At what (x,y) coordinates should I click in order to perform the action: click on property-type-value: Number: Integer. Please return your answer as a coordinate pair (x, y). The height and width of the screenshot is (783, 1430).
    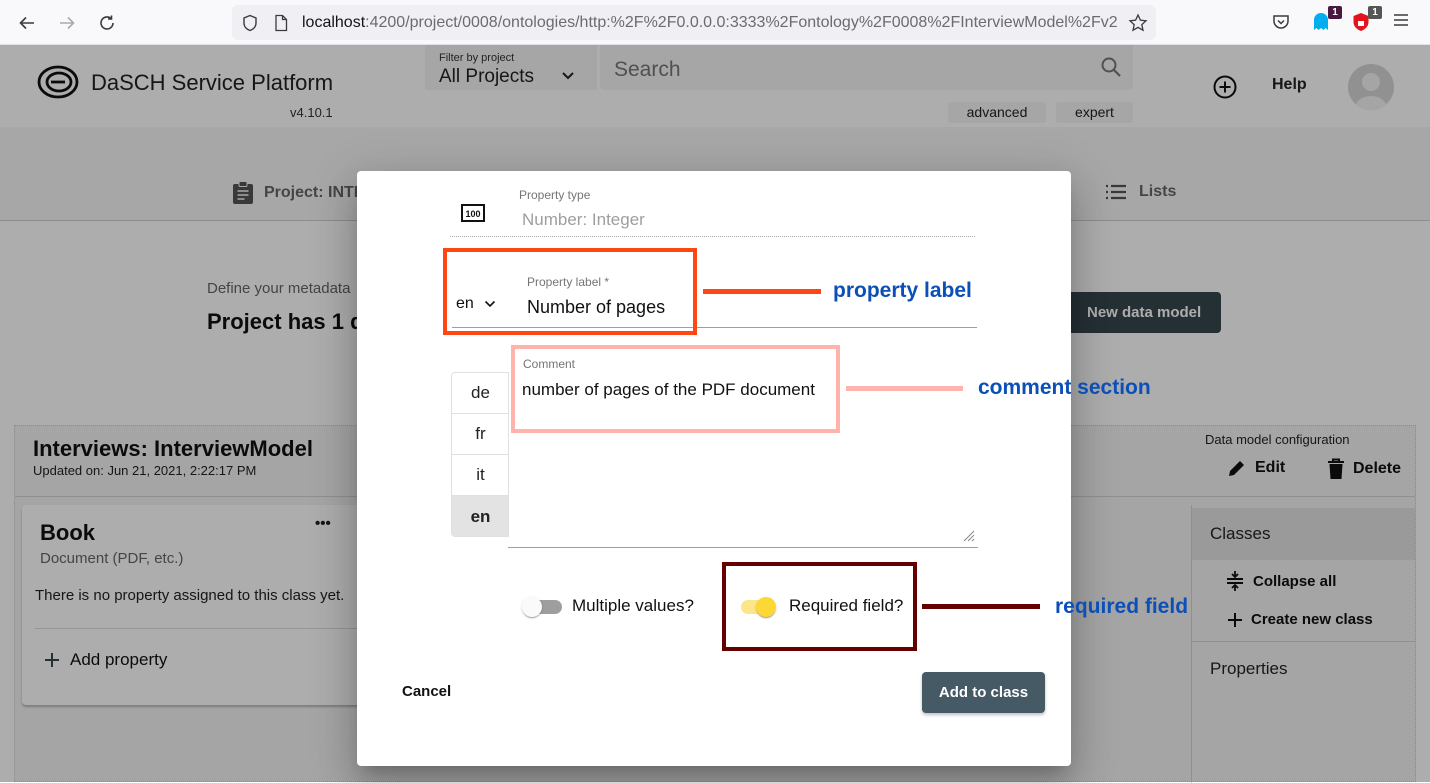
    Looking at the image, I should click on (583, 219).